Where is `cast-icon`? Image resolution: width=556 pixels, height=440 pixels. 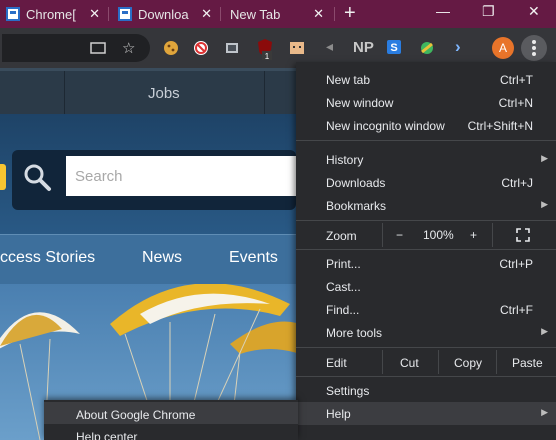
cast-icon is located at coordinates (98, 48).